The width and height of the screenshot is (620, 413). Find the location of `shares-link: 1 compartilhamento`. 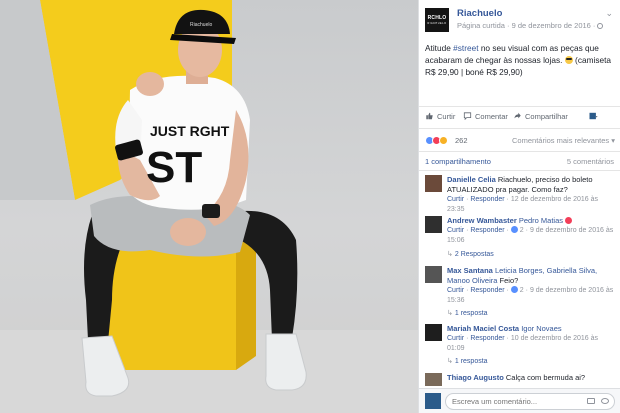

shares-link: 1 compartilhamento is located at coordinates (458, 161).